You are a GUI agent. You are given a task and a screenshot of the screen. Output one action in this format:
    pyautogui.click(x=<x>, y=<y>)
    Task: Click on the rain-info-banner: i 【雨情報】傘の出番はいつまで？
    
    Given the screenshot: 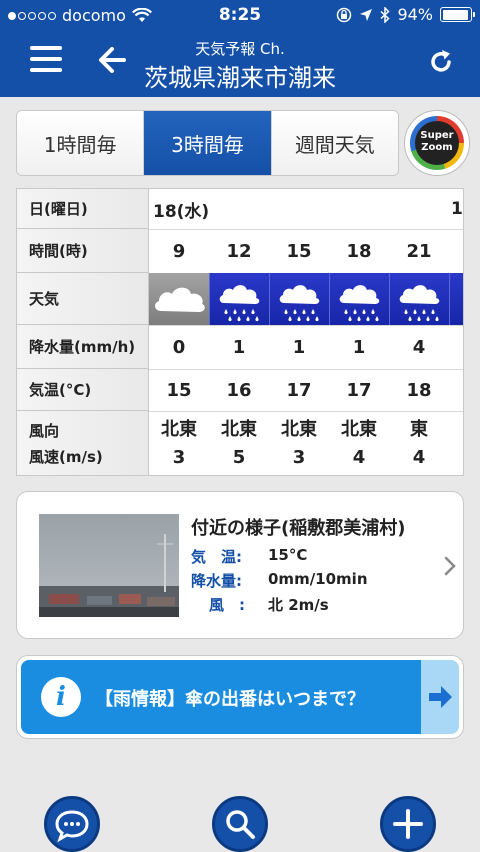 What is the action you would take?
    pyautogui.click(x=240, y=697)
    